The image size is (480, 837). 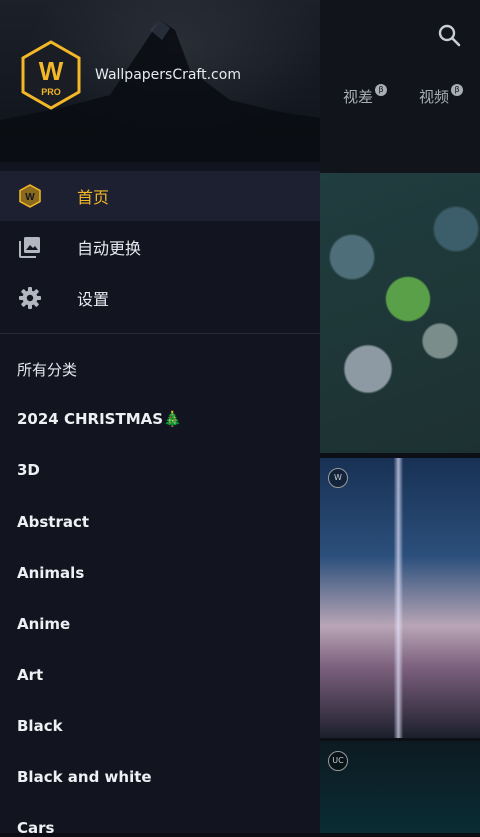 I want to click on tab-label: 视频, so click(x=434, y=97).